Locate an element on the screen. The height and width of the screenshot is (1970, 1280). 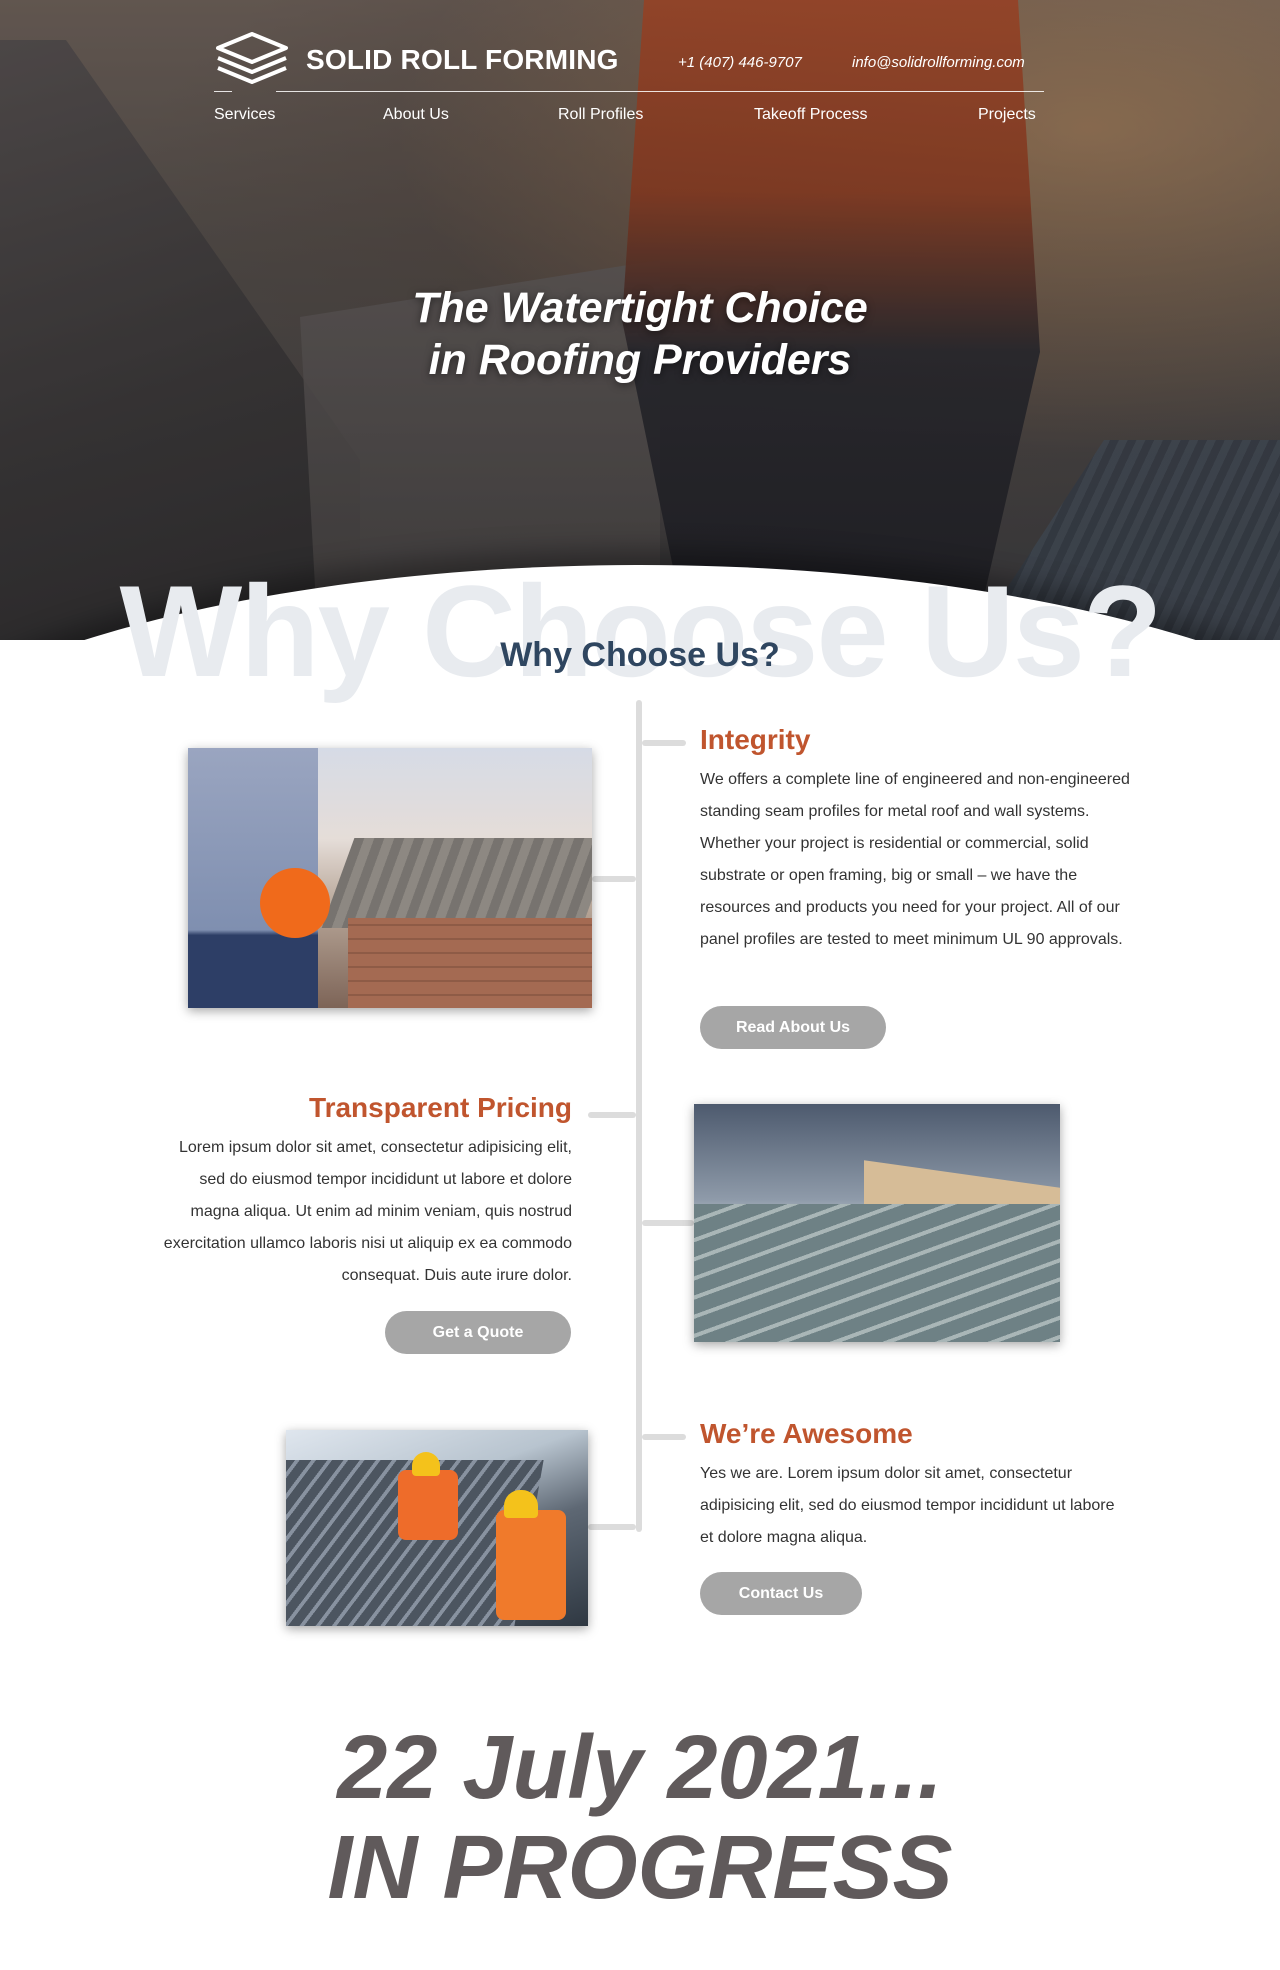
integrity-photo is located at coordinates (390, 878).